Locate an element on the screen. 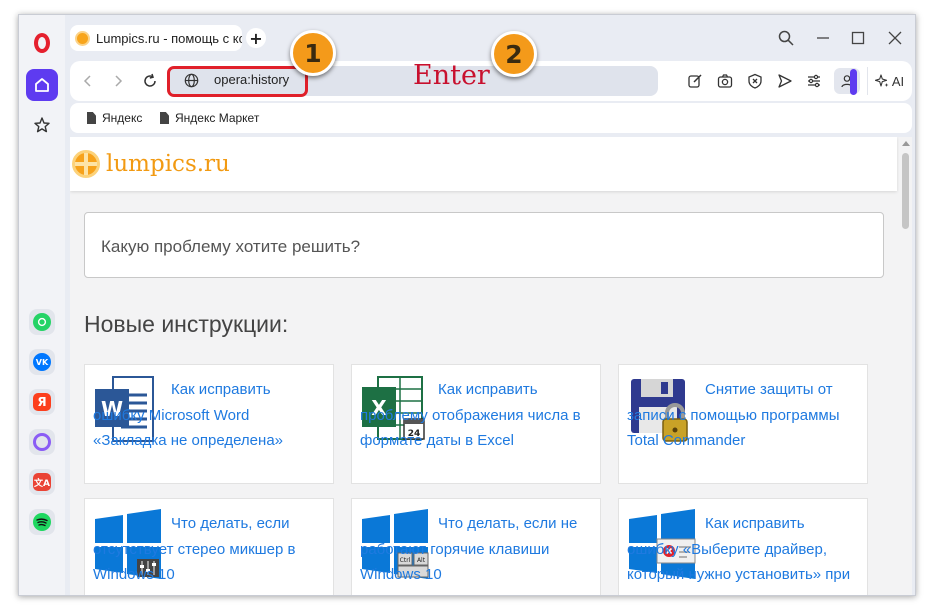 This screenshot has height=610, width=934. spotify-icon is located at coordinates (42, 522).